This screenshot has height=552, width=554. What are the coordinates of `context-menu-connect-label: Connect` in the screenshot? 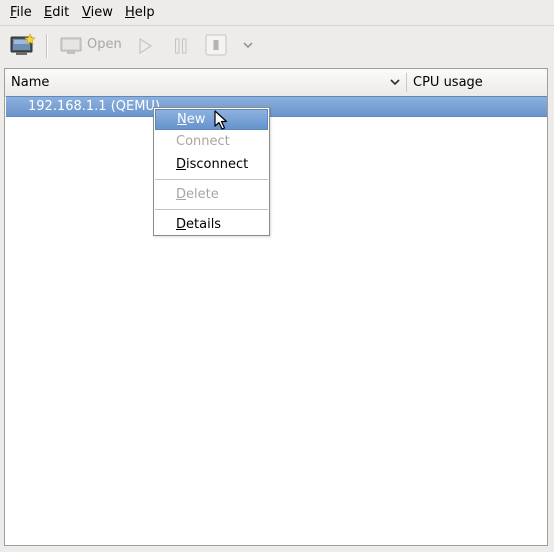 It's located at (203, 141).